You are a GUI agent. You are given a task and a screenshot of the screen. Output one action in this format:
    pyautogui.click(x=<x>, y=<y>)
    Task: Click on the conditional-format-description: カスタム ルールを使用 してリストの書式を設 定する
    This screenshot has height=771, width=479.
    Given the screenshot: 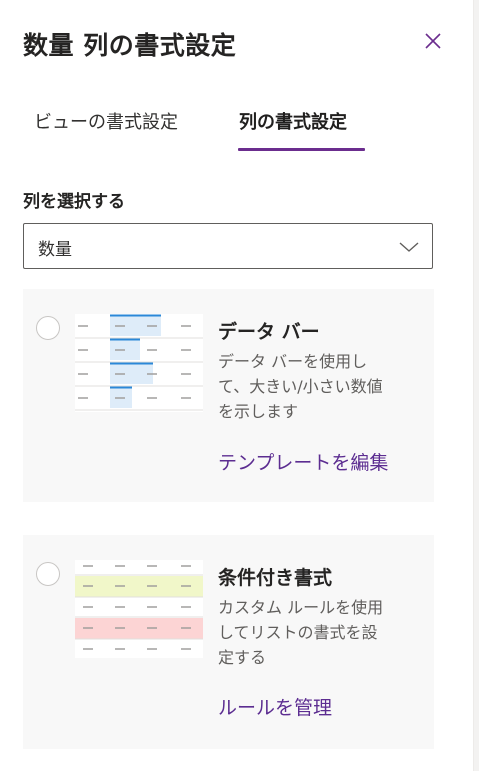 What is the action you would take?
    pyautogui.click(x=318, y=632)
    